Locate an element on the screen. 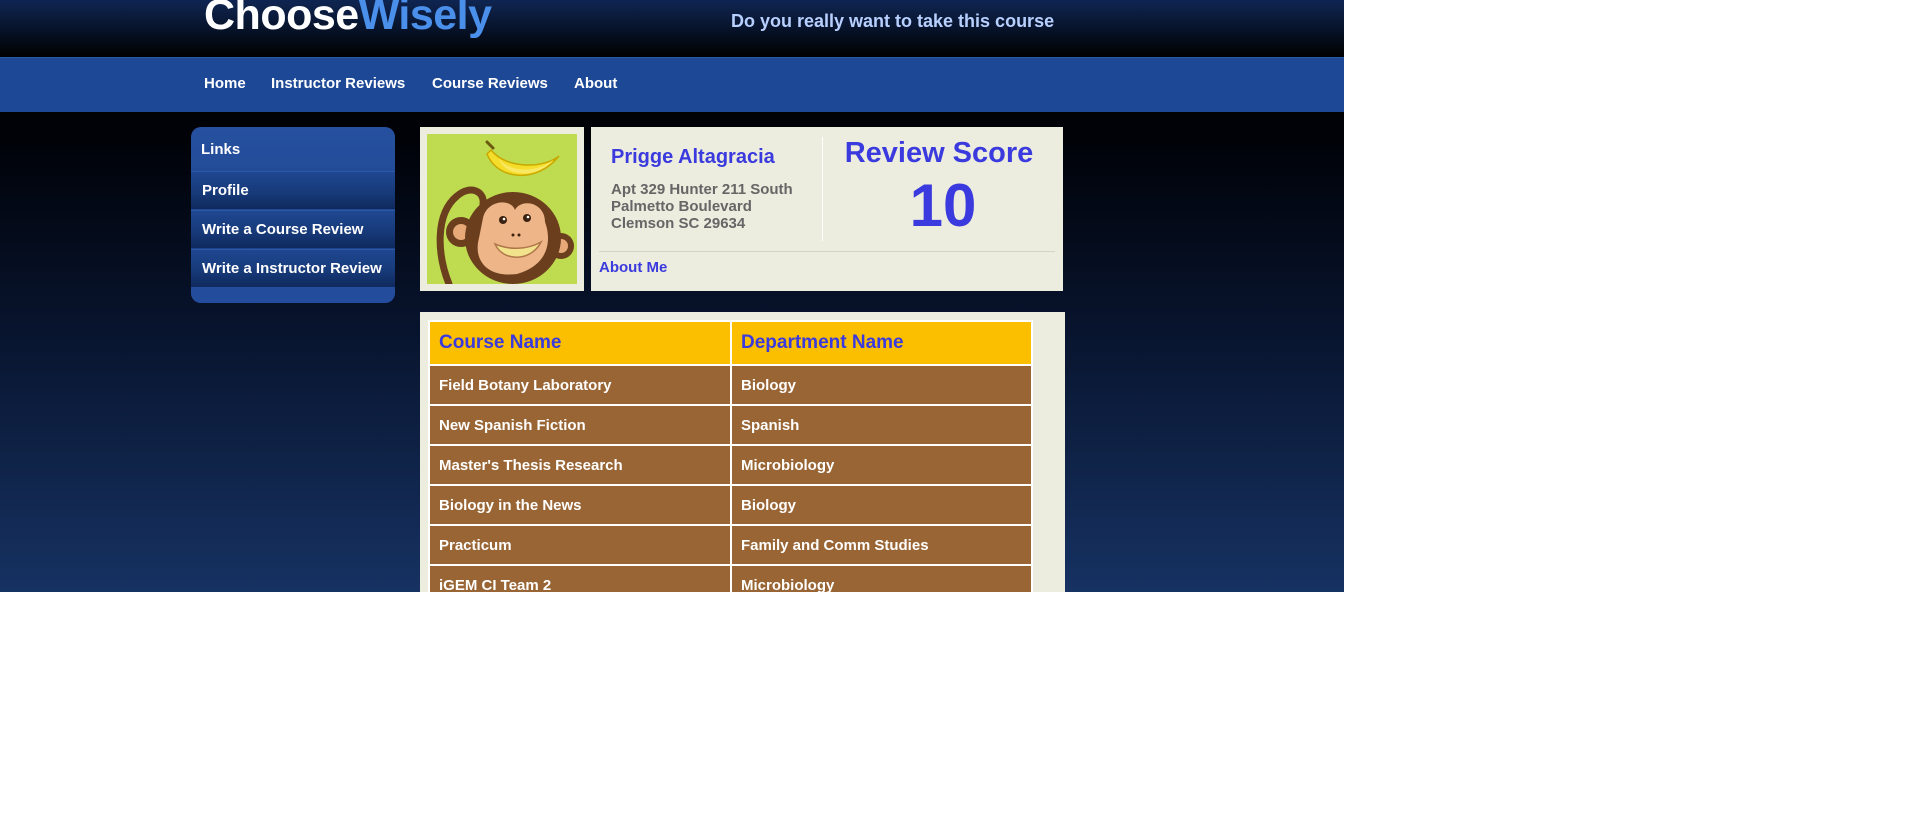  address-line-1: Apt 329 Hunter 211 South is located at coordinates (702, 189).